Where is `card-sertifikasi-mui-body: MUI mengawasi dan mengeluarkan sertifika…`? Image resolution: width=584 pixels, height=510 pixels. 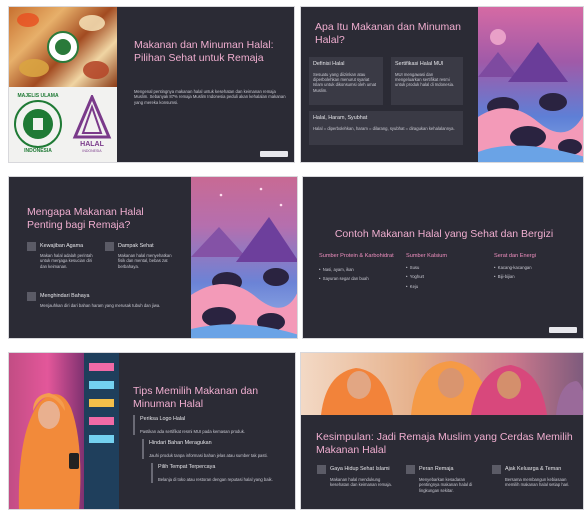 card-sertifikasi-mui-body: MUI mengawasi dan mengeluarkan sertifika… is located at coordinates (425, 79).